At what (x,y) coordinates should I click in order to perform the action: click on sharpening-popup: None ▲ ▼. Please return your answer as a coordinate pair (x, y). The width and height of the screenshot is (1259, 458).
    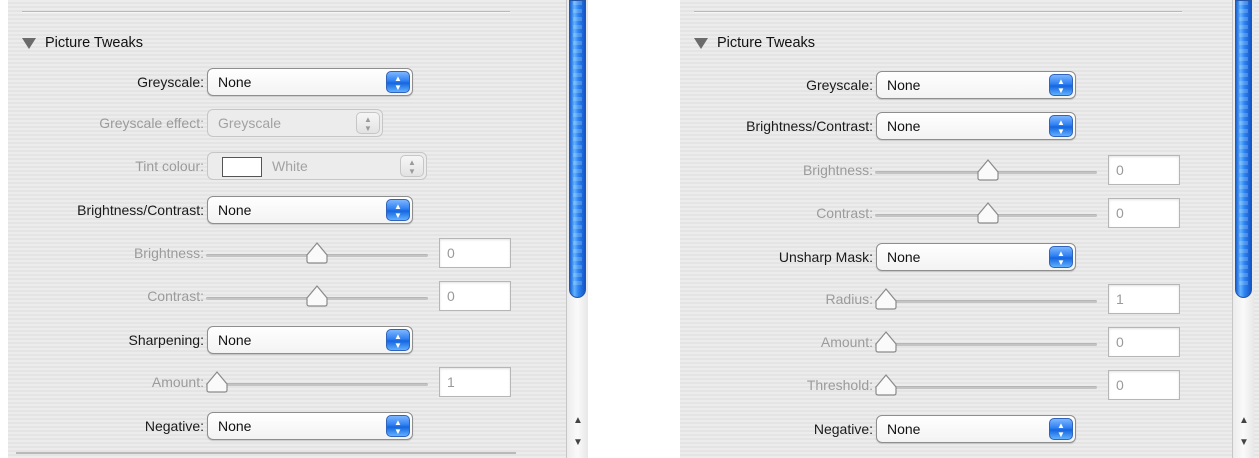
    Looking at the image, I should click on (310, 340).